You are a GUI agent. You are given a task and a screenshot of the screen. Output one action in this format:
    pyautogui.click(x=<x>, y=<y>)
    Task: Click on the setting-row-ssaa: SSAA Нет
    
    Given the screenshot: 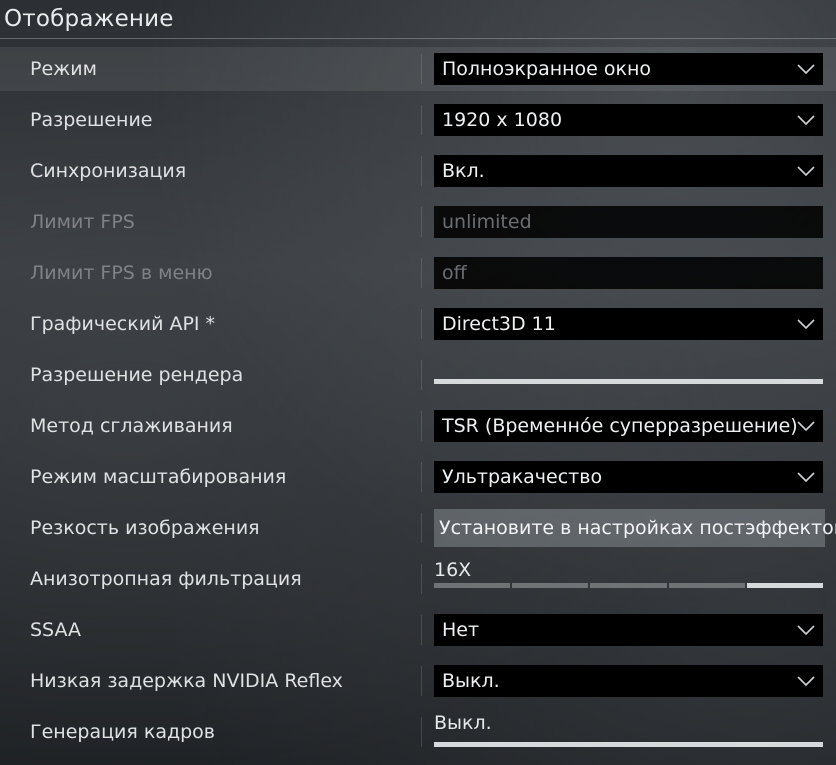 What is the action you would take?
    pyautogui.click(x=418, y=630)
    